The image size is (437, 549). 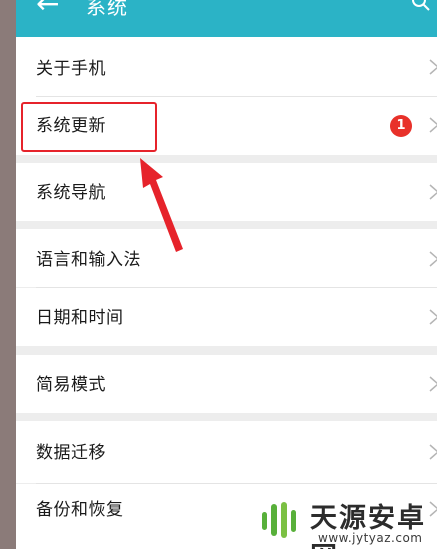 What do you see at coordinates (88, 260) in the screenshot?
I see `settings-item-label: 语言和输入法` at bounding box center [88, 260].